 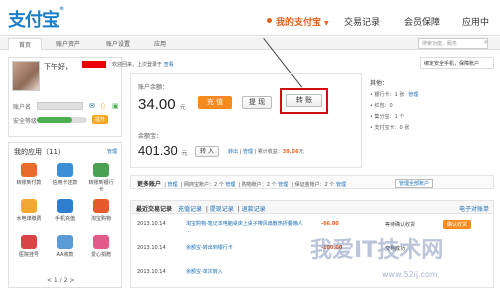 What do you see at coordinates (304, 101) in the screenshot?
I see `transfer-highlight-box` at bounding box center [304, 101].